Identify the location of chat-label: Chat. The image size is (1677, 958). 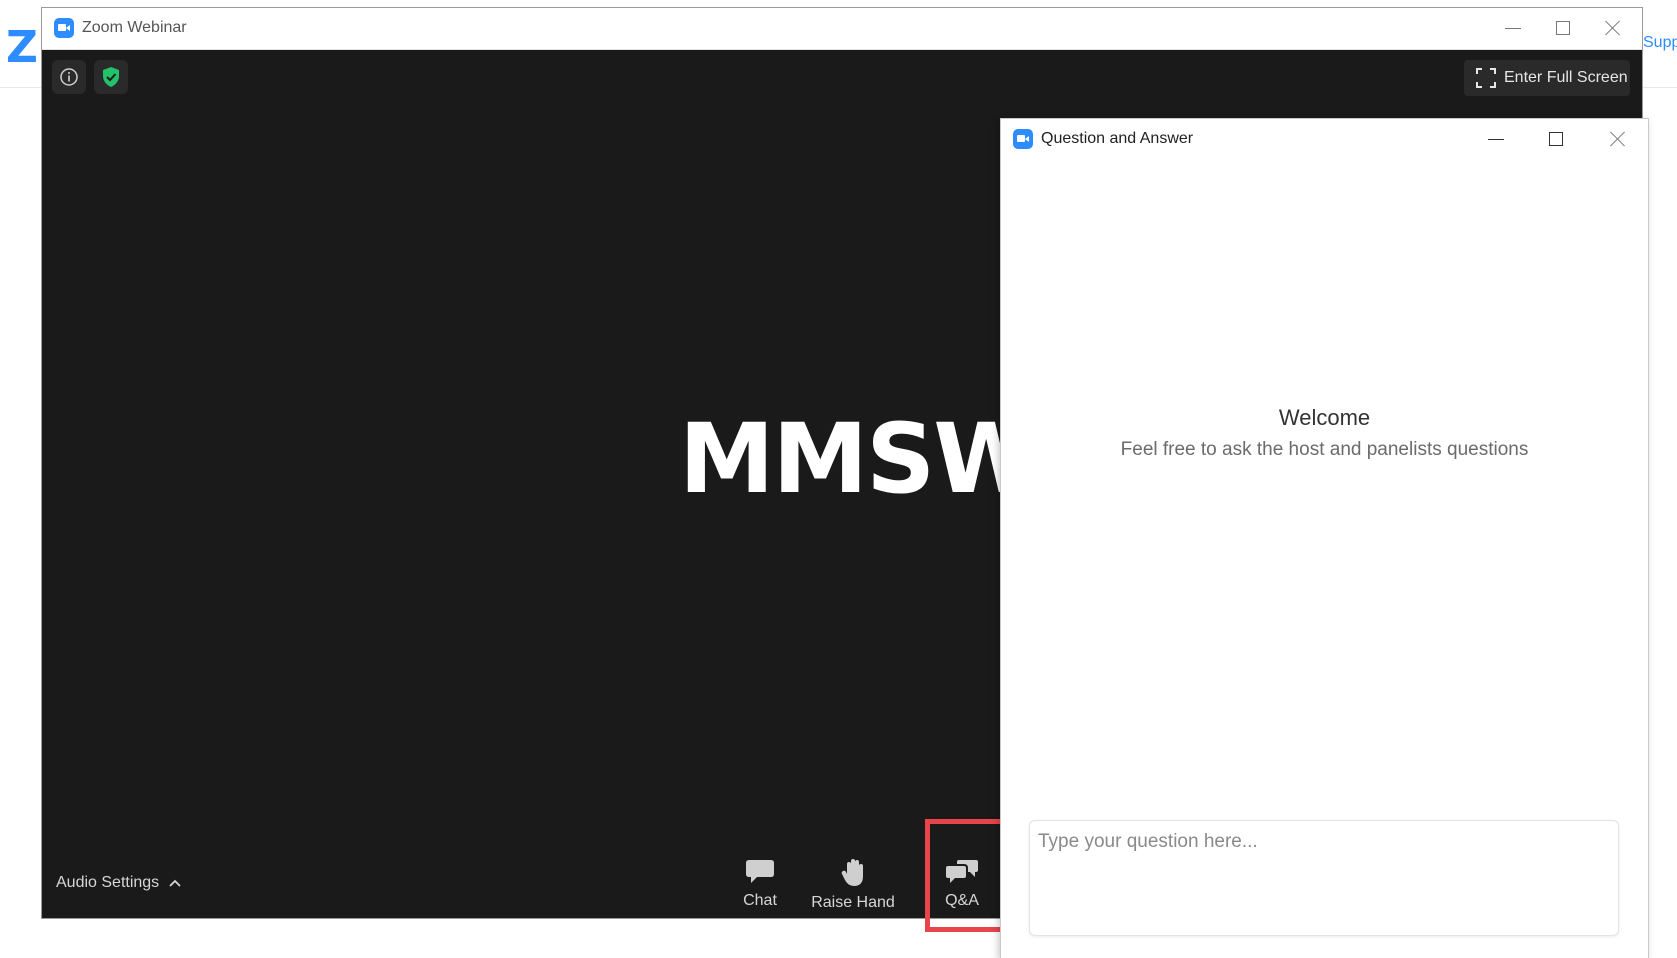
(760, 900).